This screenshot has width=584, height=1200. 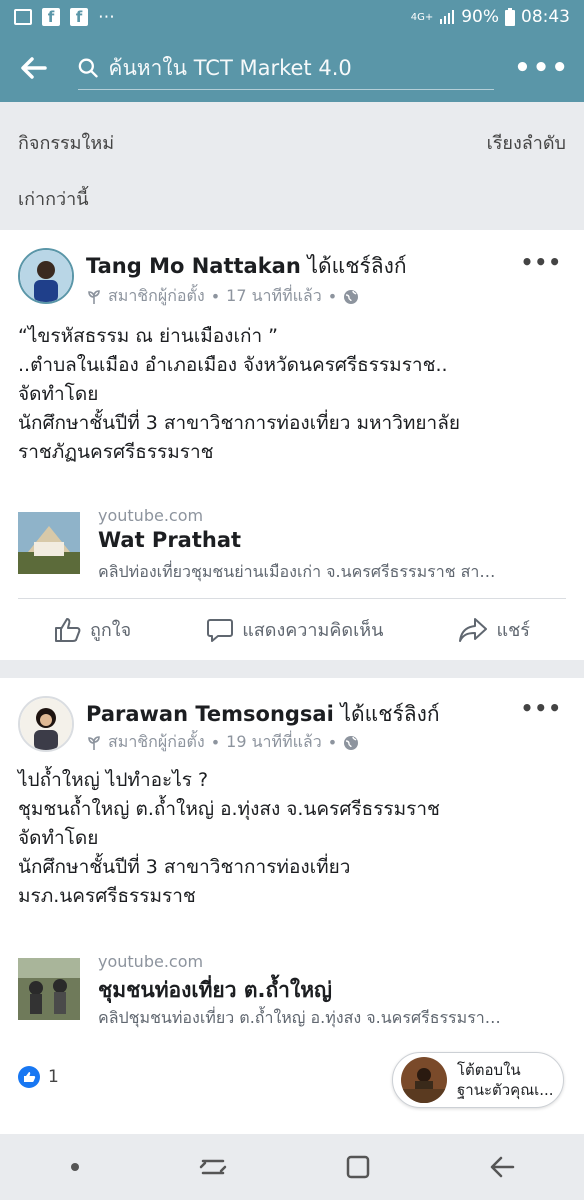 What do you see at coordinates (542, 68) in the screenshot?
I see `overflow-menu-button: •••` at bounding box center [542, 68].